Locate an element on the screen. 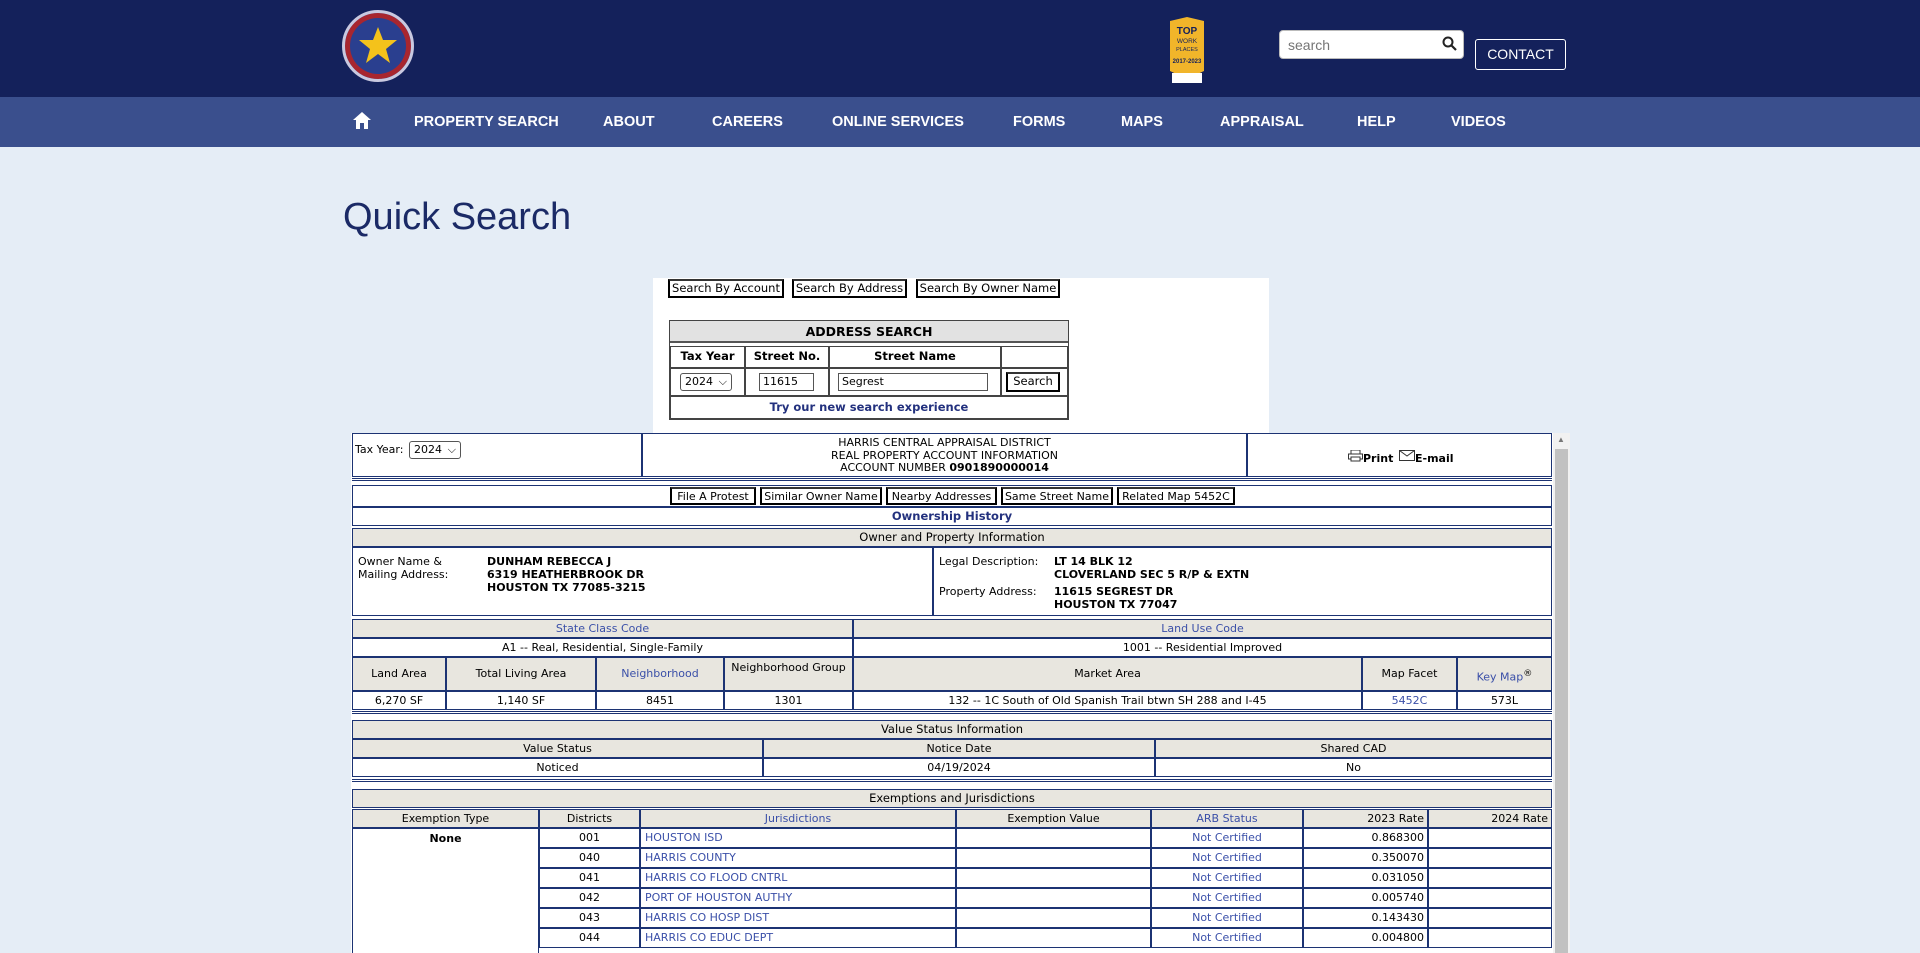 The height and width of the screenshot is (953, 1920). district-cell: 042 is located at coordinates (589, 898).